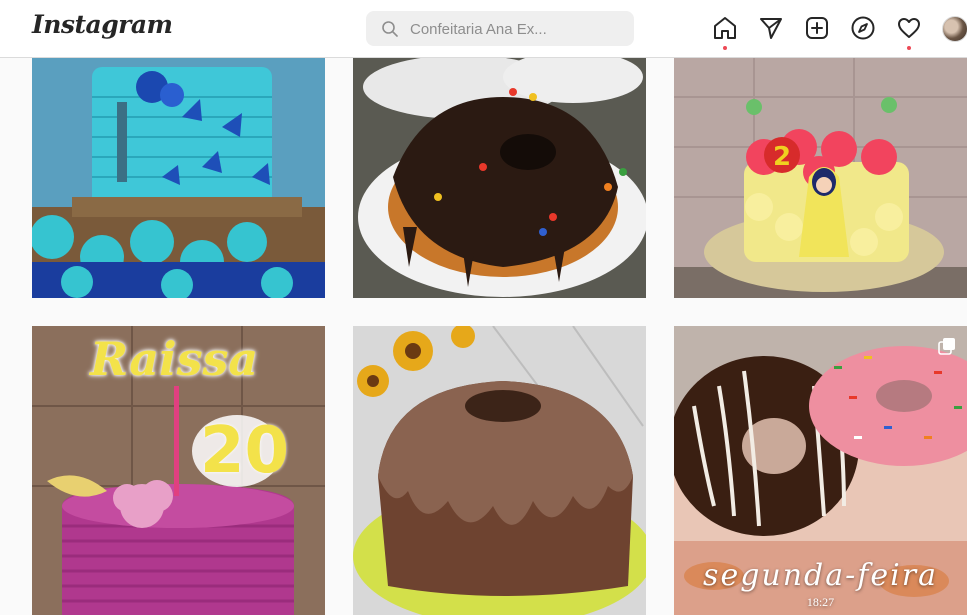 The width and height of the screenshot is (967, 615). I want to click on activity-button, so click(909, 32).